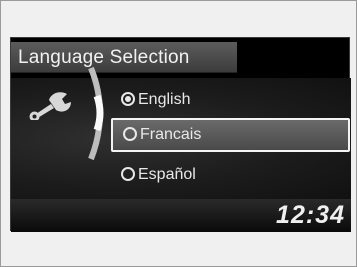  What do you see at coordinates (50, 106) in the screenshot?
I see `wrench-icon` at bounding box center [50, 106].